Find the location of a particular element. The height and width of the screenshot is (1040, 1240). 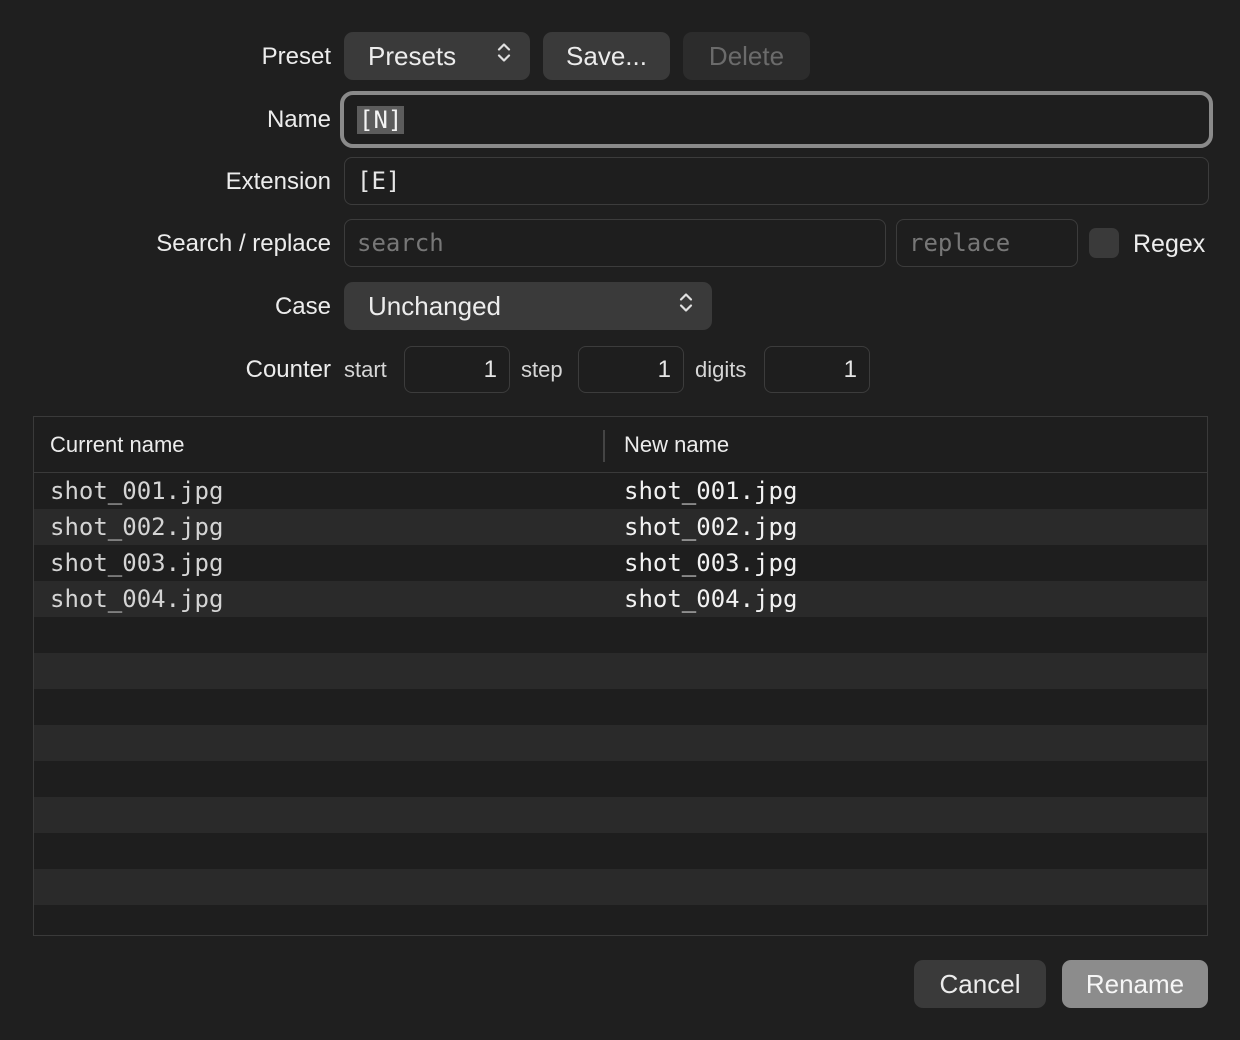

column-header-new-name: New name is located at coordinates (676, 445).